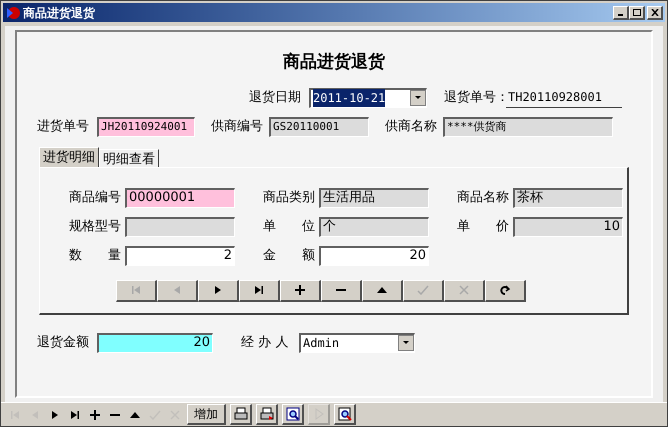  I want to click on field-label: 供商名称, so click(411, 127).